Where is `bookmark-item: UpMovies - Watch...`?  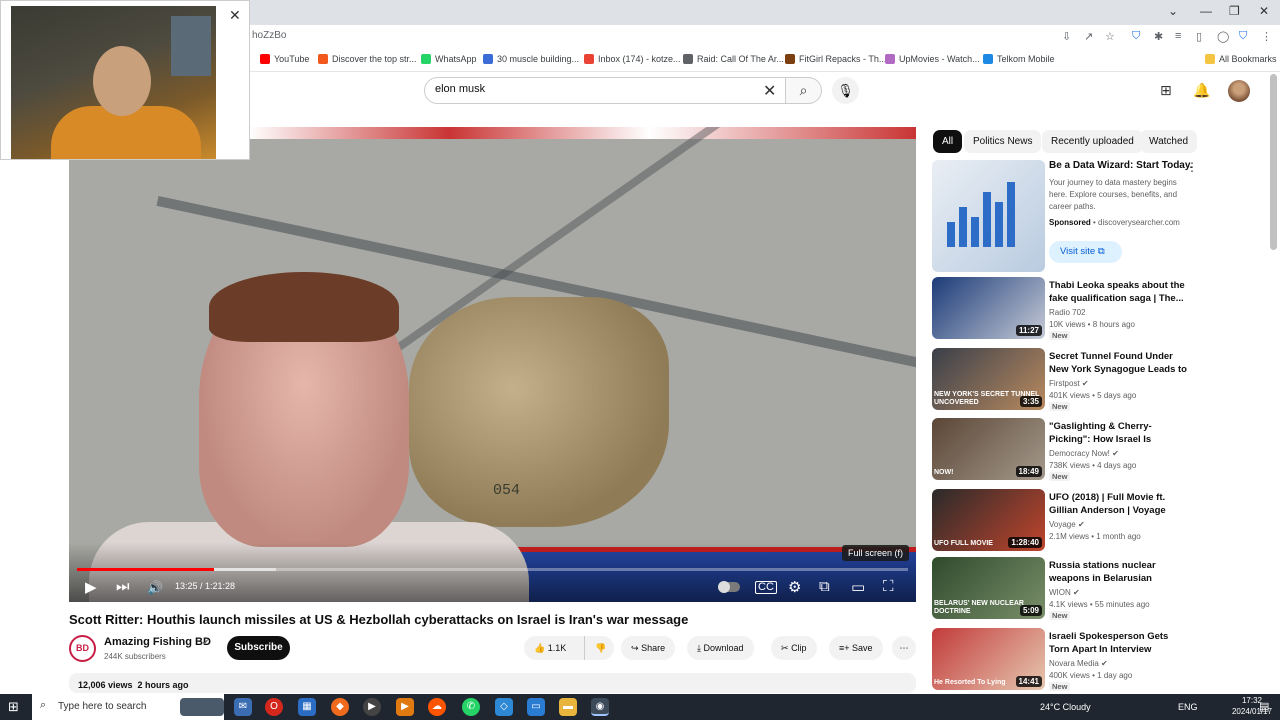
bookmark-item: UpMovies - Watch... is located at coordinates (932, 59).